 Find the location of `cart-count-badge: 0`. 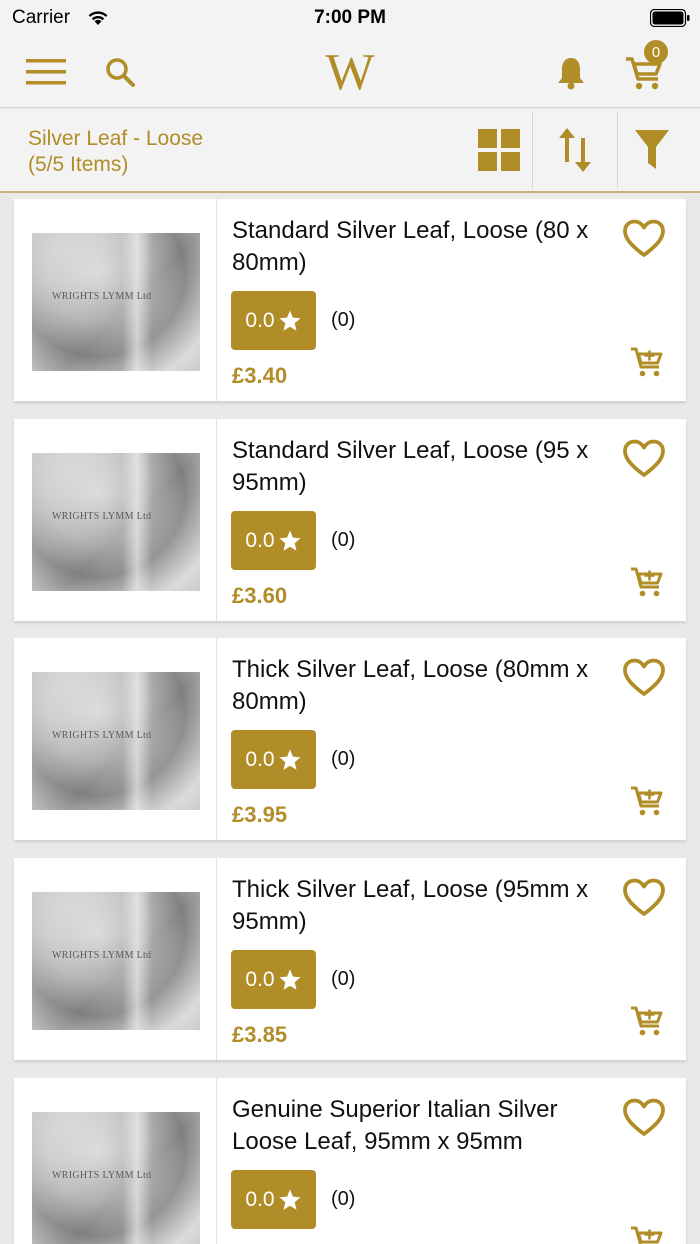

cart-count-badge: 0 is located at coordinates (656, 52).